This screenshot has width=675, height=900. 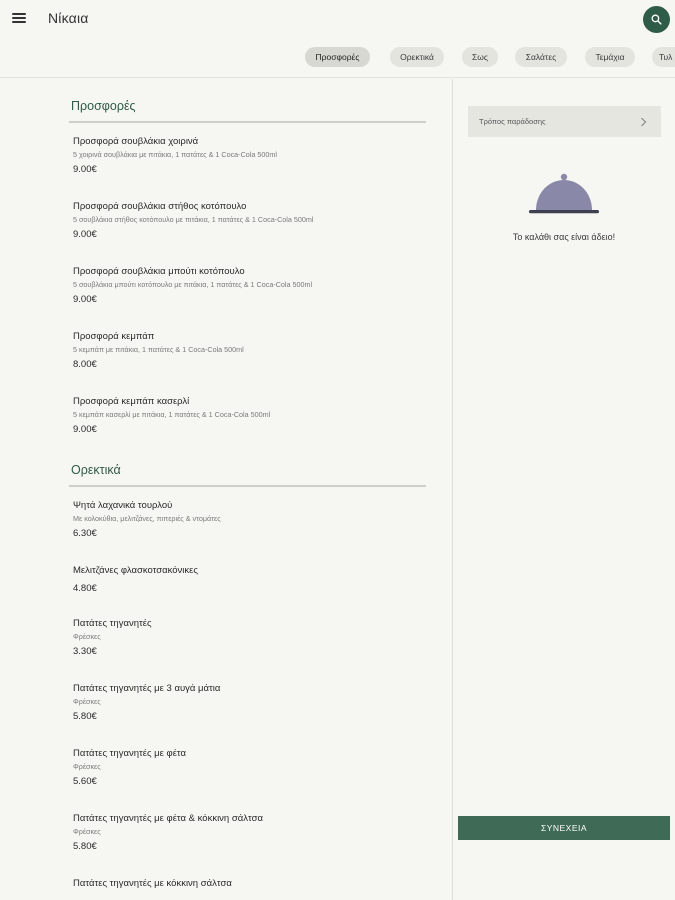 I want to click on item-price: 6.30€, so click(x=85, y=533).